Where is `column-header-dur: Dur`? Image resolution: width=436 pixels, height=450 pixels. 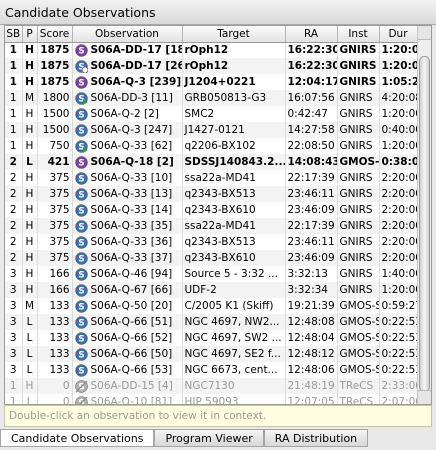
column-header-dur: Dur is located at coordinates (398, 34).